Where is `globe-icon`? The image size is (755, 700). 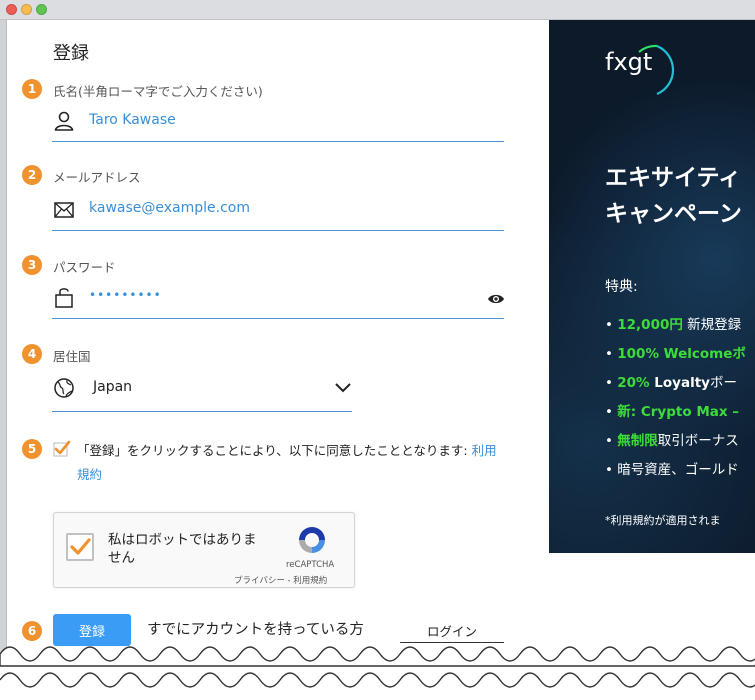 globe-icon is located at coordinates (64, 388).